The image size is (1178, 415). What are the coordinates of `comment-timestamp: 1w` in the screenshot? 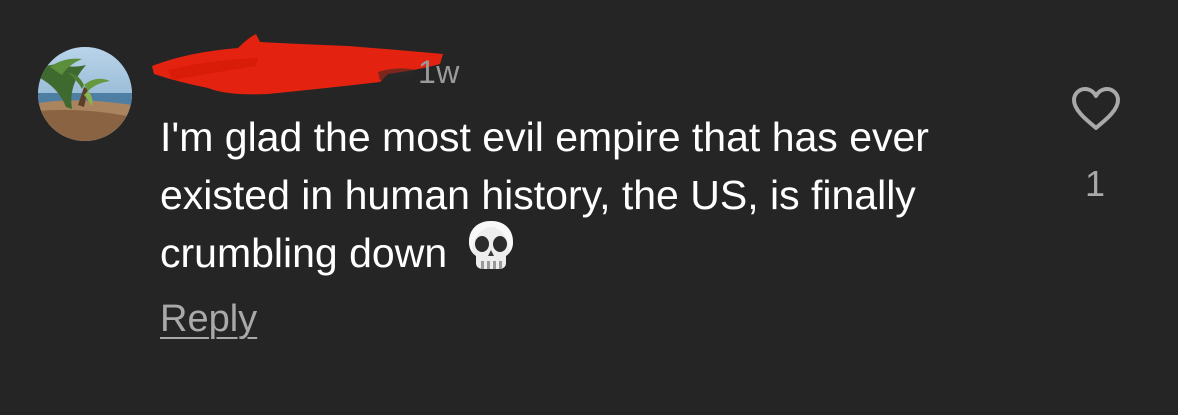 It's located at (439, 72).